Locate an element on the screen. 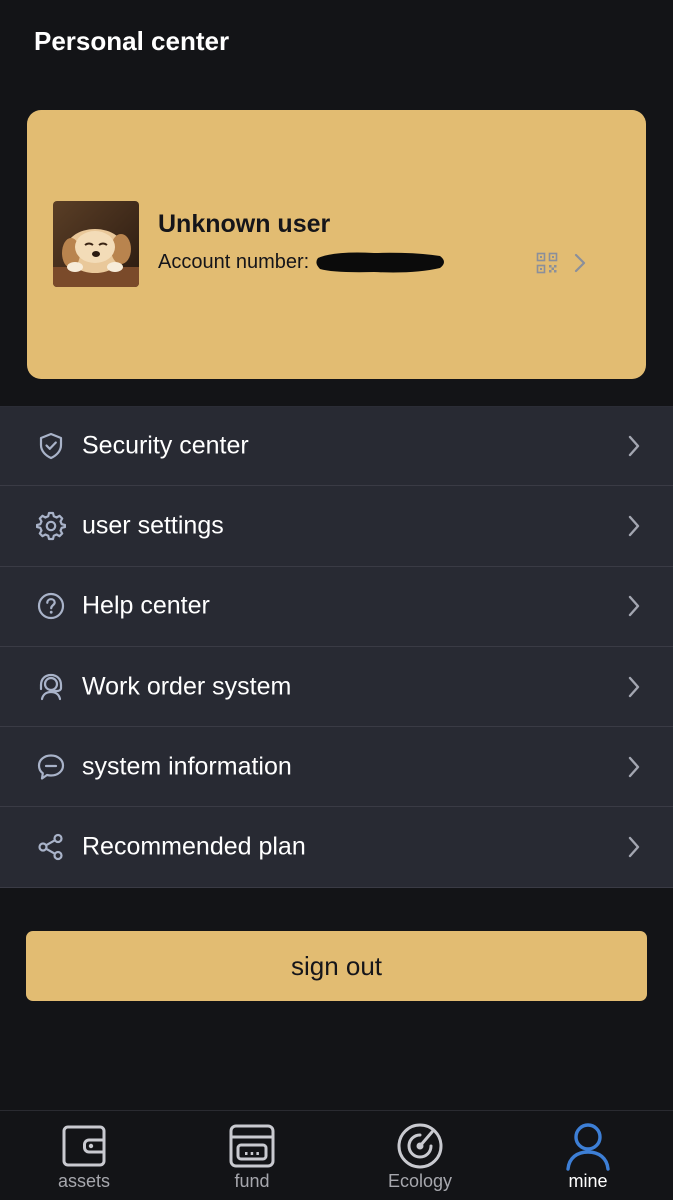  nav-label: Ecology is located at coordinates (420, 1181).